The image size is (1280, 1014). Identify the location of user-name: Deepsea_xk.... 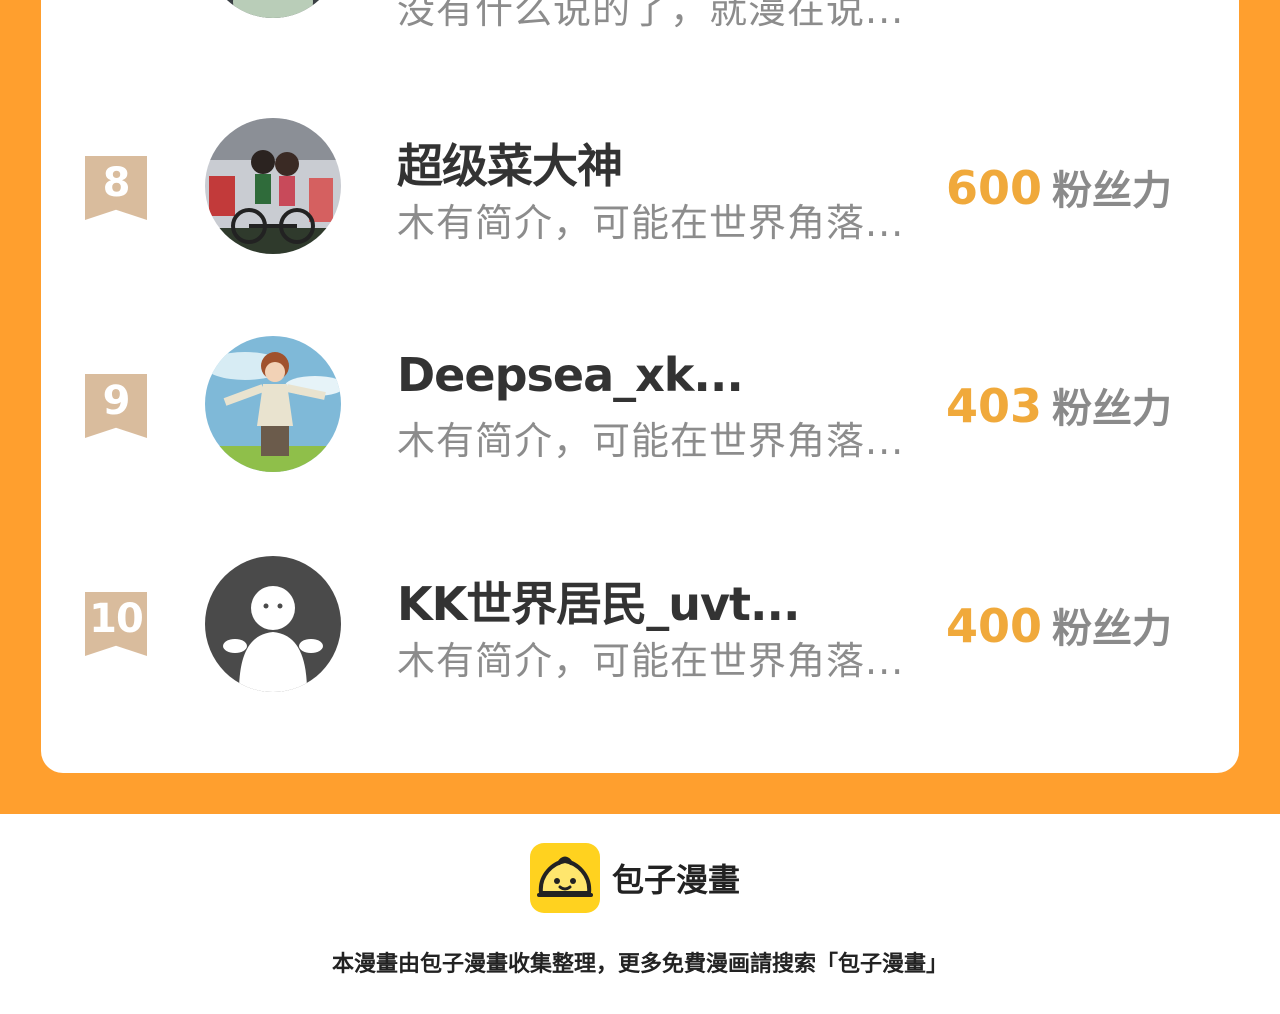
(570, 375).